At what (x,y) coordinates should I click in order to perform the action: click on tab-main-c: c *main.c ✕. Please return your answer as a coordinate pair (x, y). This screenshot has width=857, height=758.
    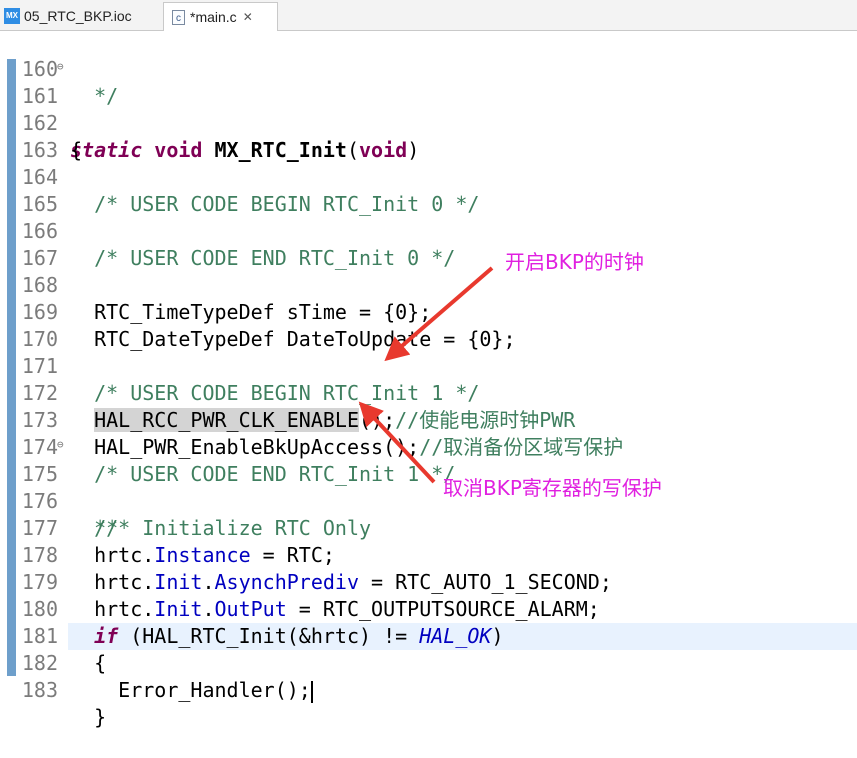
    Looking at the image, I should click on (220, 16).